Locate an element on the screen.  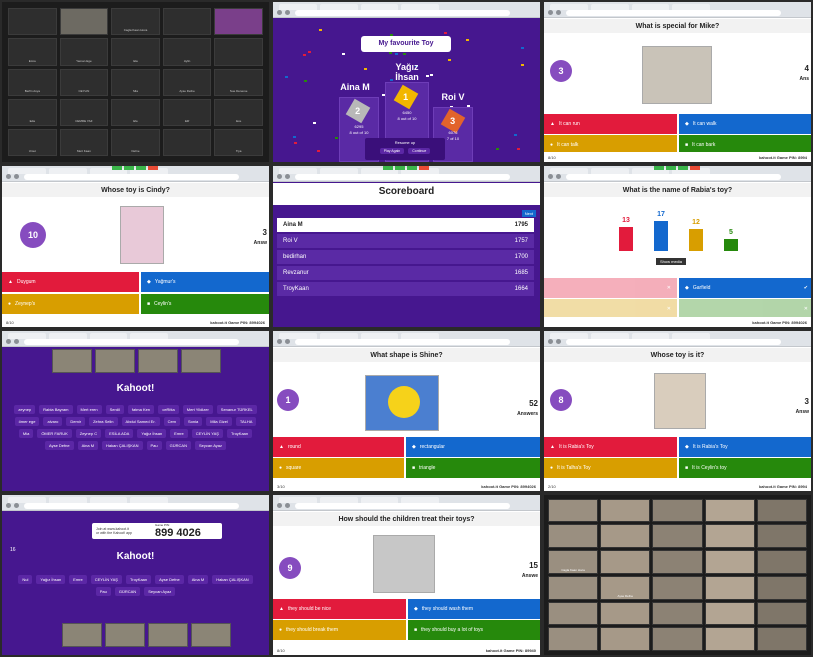
participant-tile: Eda is located at coordinates (32, 112).